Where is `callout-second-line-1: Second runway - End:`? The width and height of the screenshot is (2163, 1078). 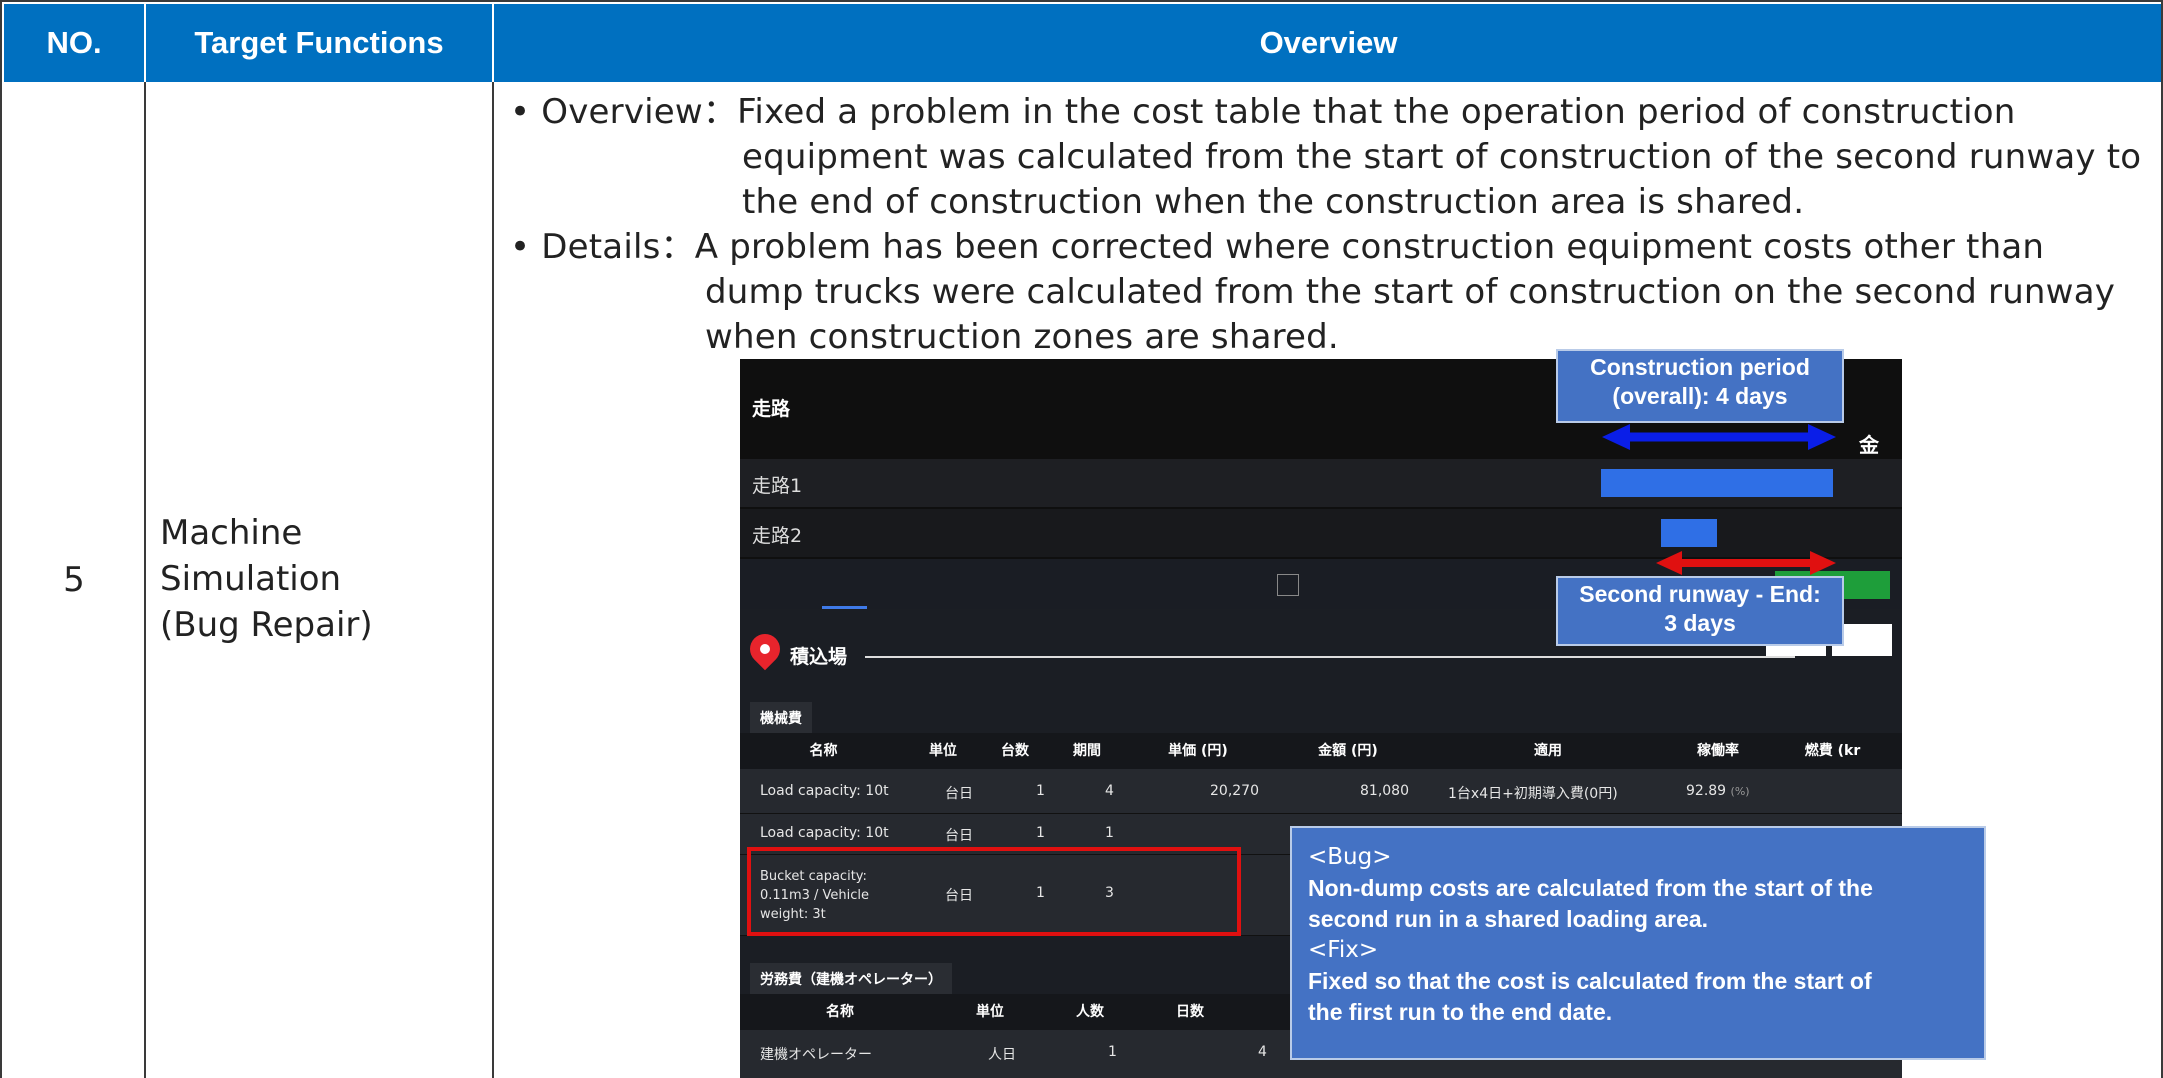
callout-second-line-1: Second runway - End: is located at coordinates (1700, 594).